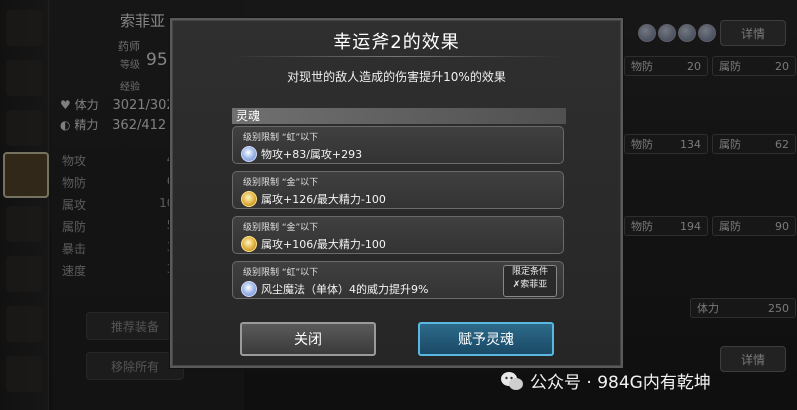  What do you see at coordinates (529, 272) in the screenshot?
I see `limit-title: 限定条件` at bounding box center [529, 272].